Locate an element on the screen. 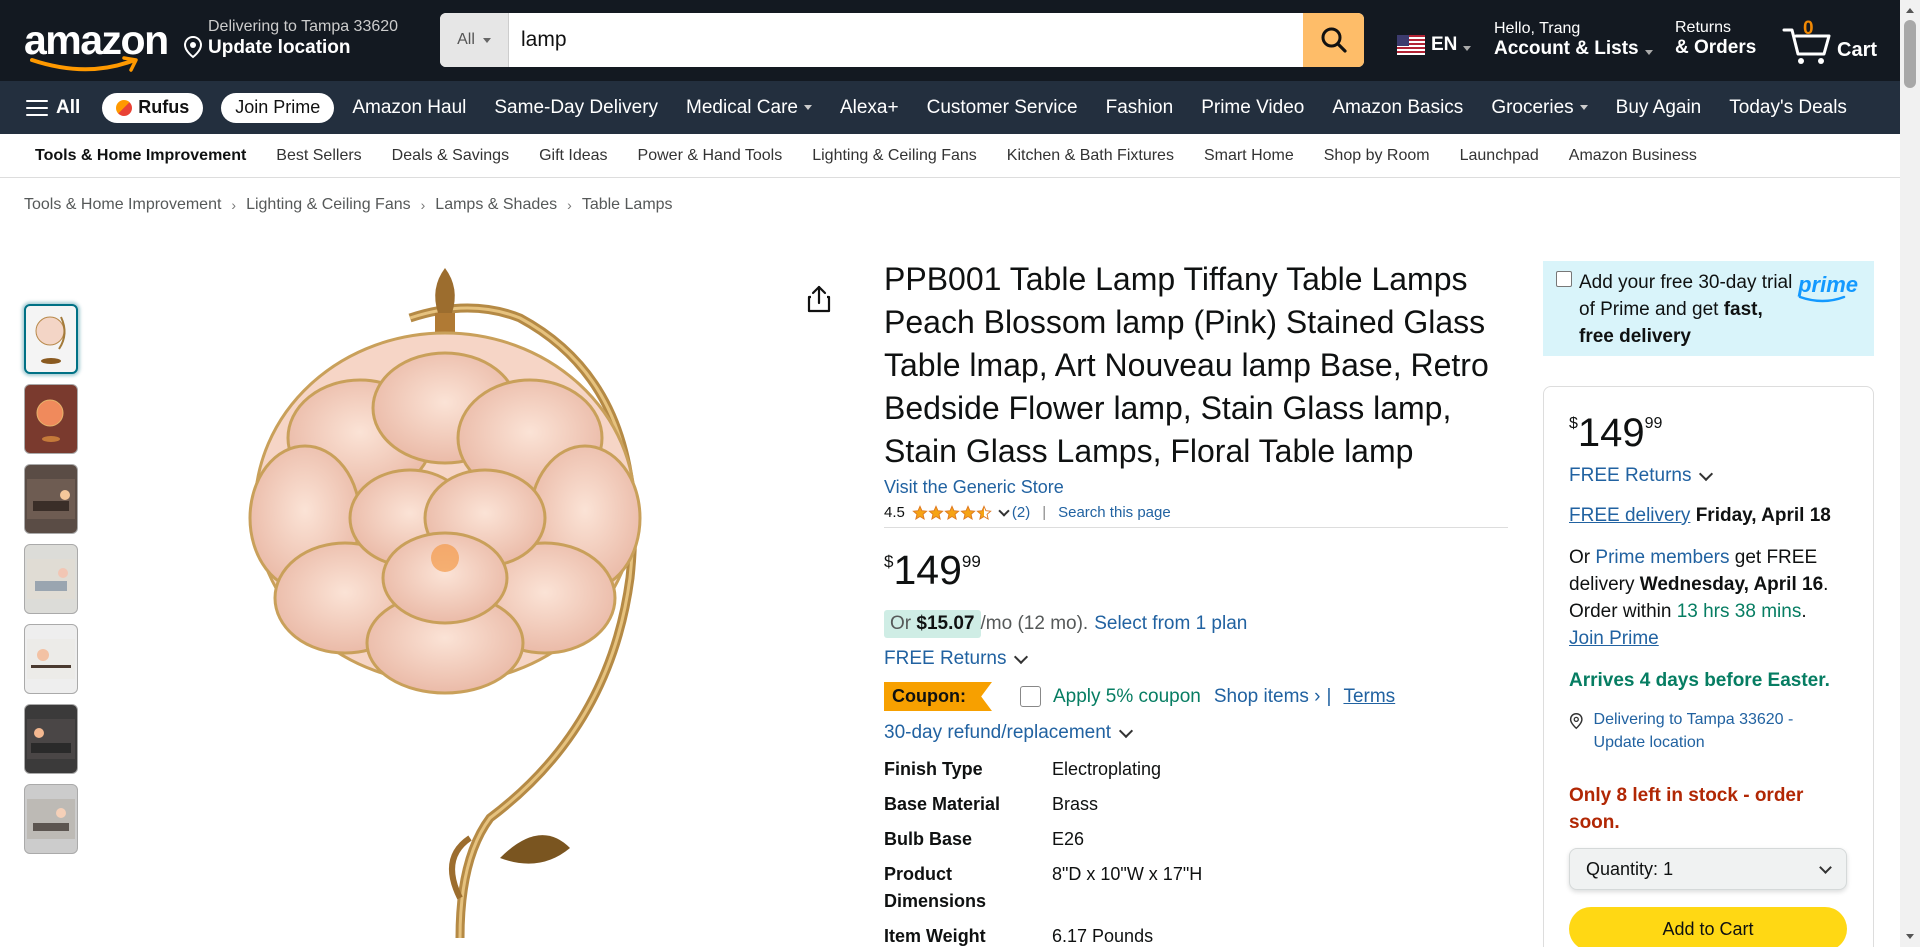 The width and height of the screenshot is (1920, 947). apply-coupon-label: Apply 5% coupon is located at coordinates (1127, 697).